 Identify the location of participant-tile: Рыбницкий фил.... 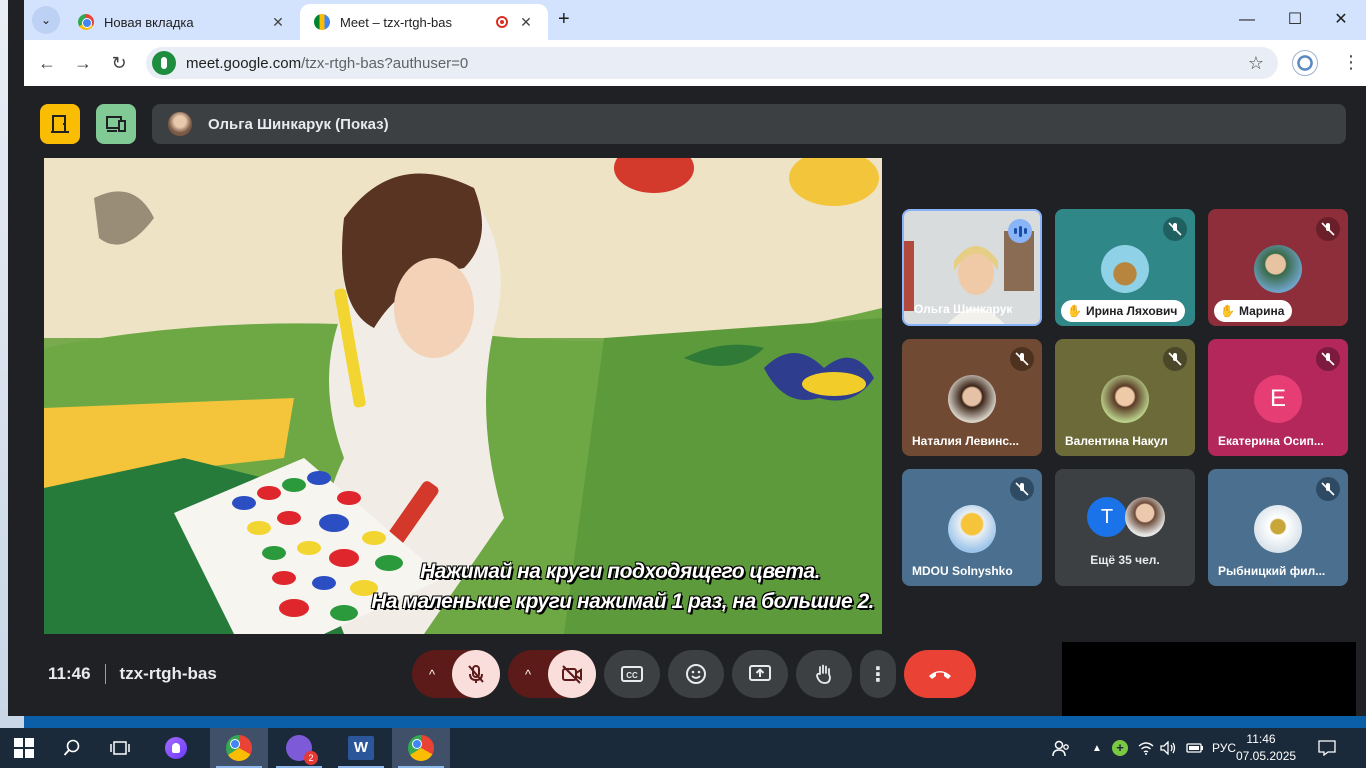
(1278, 527).